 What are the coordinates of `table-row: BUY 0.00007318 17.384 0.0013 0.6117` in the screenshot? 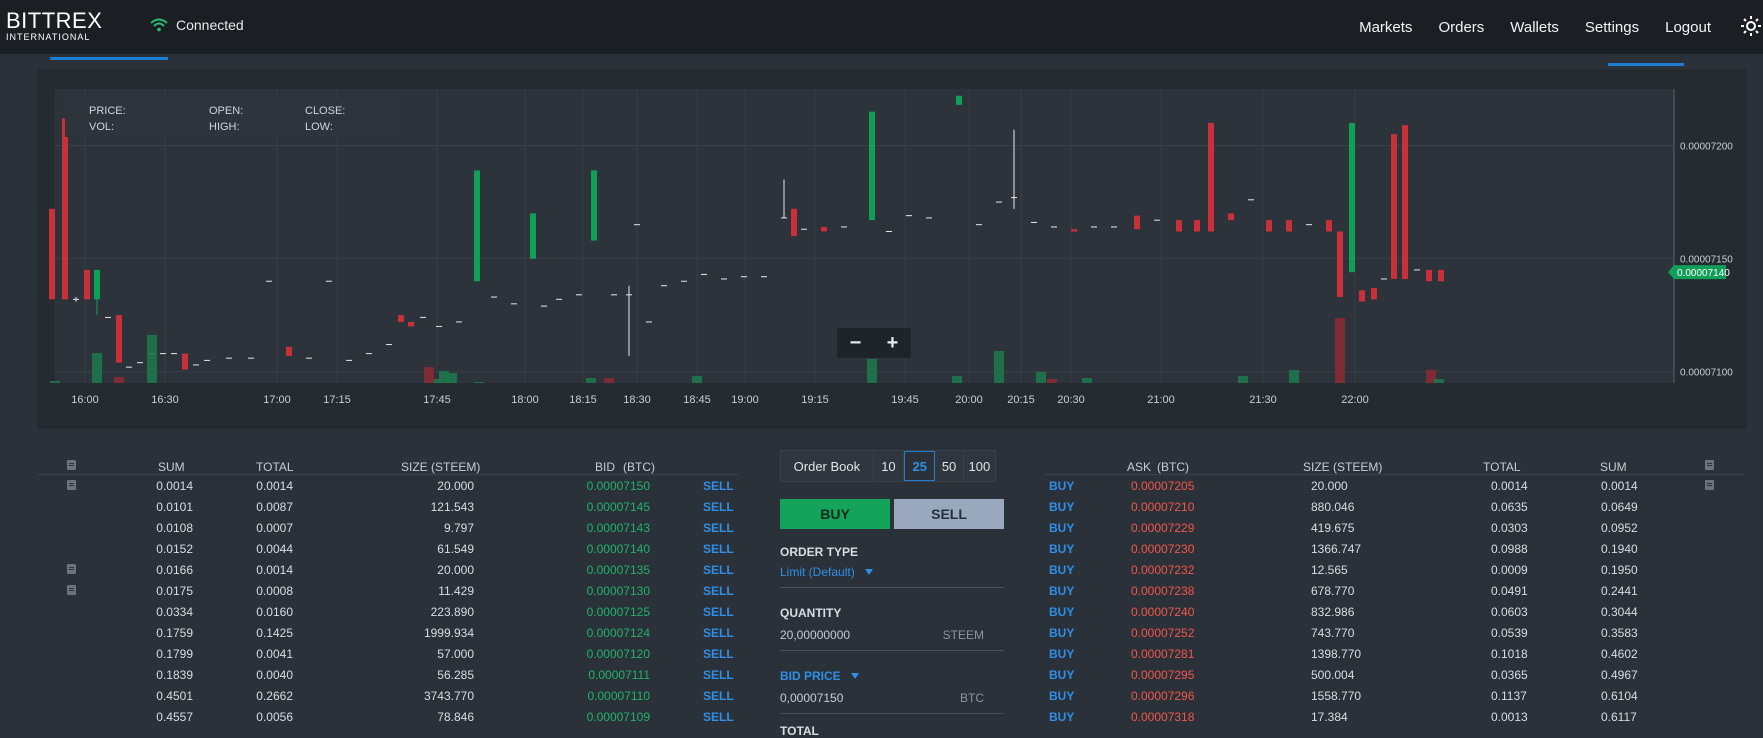 It's located at (1395, 716).